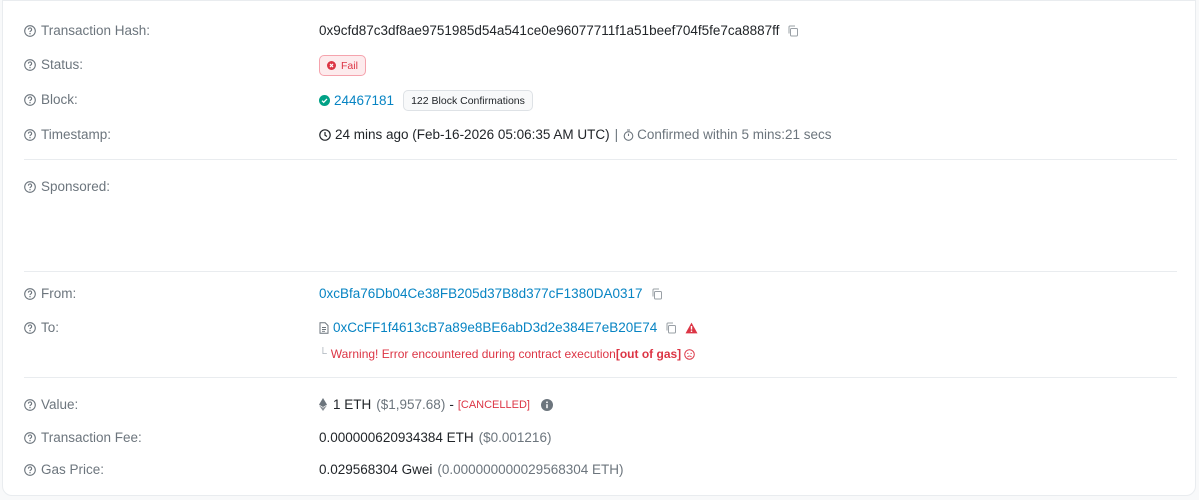  What do you see at coordinates (352, 404) in the screenshot?
I see `value-amount: 1 ETH` at bounding box center [352, 404].